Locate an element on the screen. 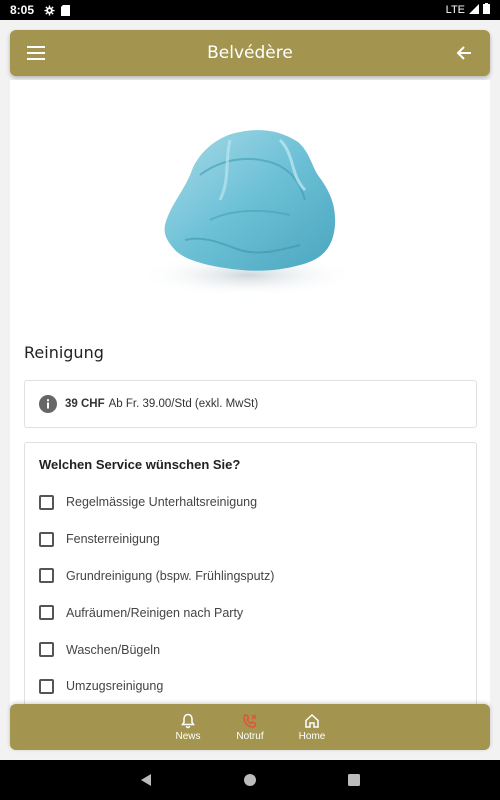 Image resolution: width=500 pixels, height=800 pixels. back-button is located at coordinates (464, 53).